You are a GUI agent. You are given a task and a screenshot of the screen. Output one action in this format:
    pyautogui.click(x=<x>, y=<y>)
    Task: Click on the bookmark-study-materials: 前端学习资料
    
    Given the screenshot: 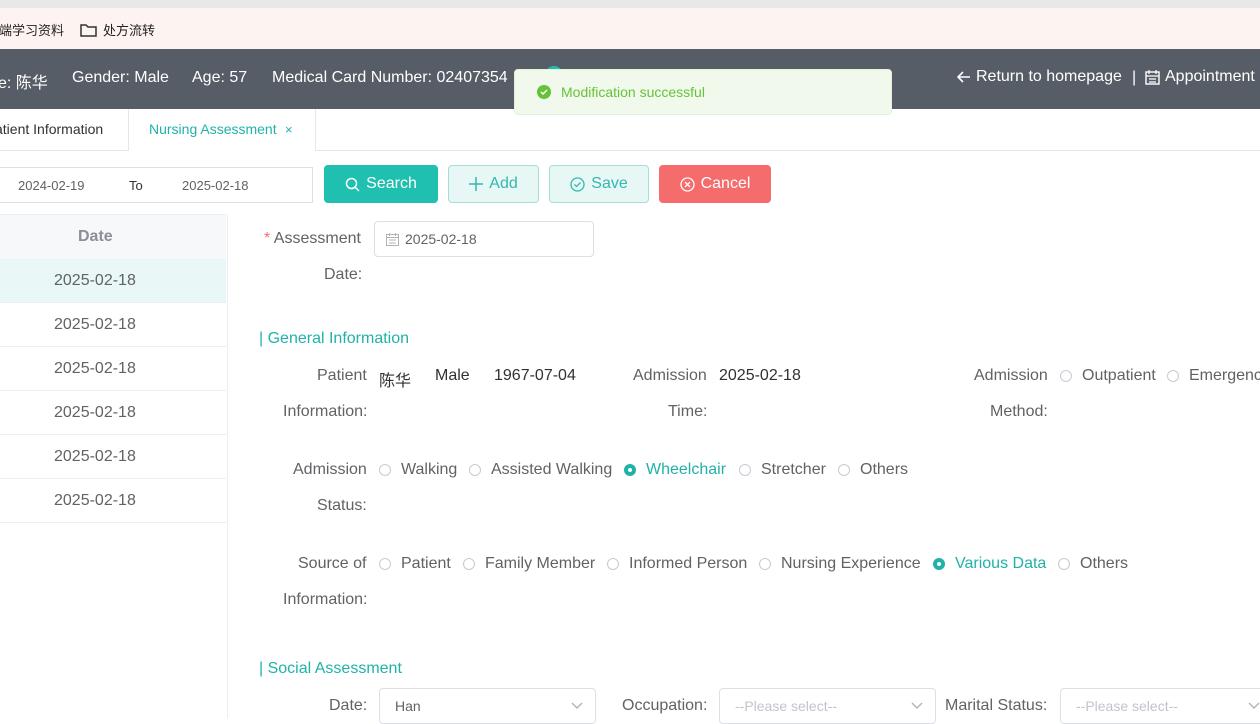 What is the action you would take?
    pyautogui.click(x=32, y=29)
    